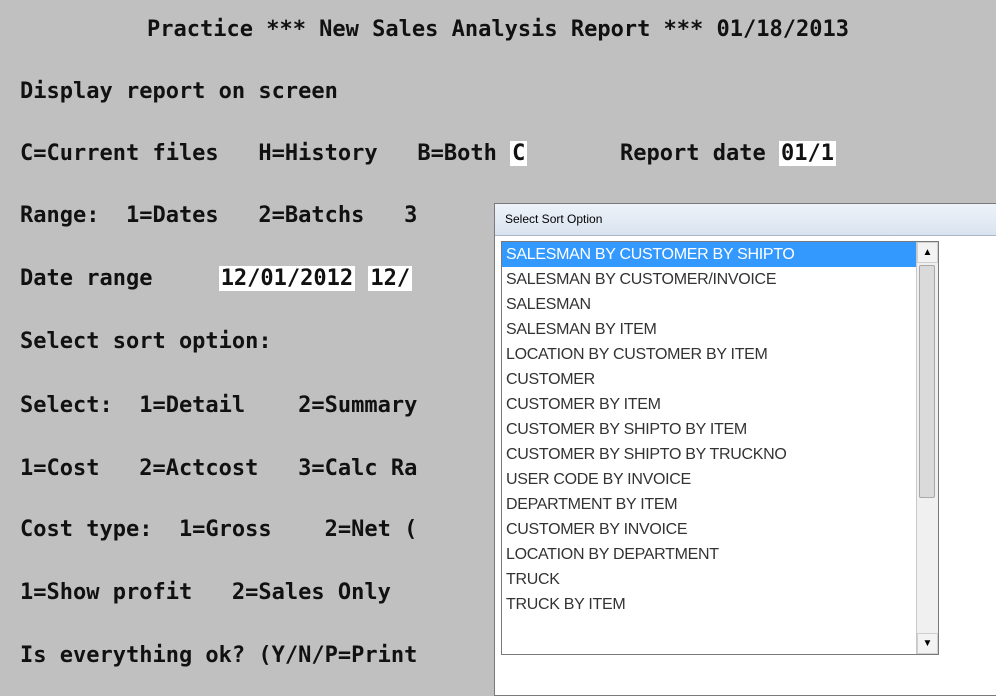 Image resolution: width=996 pixels, height=696 pixels. Describe the element at coordinates (720, 454) in the screenshot. I see `sort-option-item: CUSTOMER BY SHIPTO BY TRUCKNO` at that location.